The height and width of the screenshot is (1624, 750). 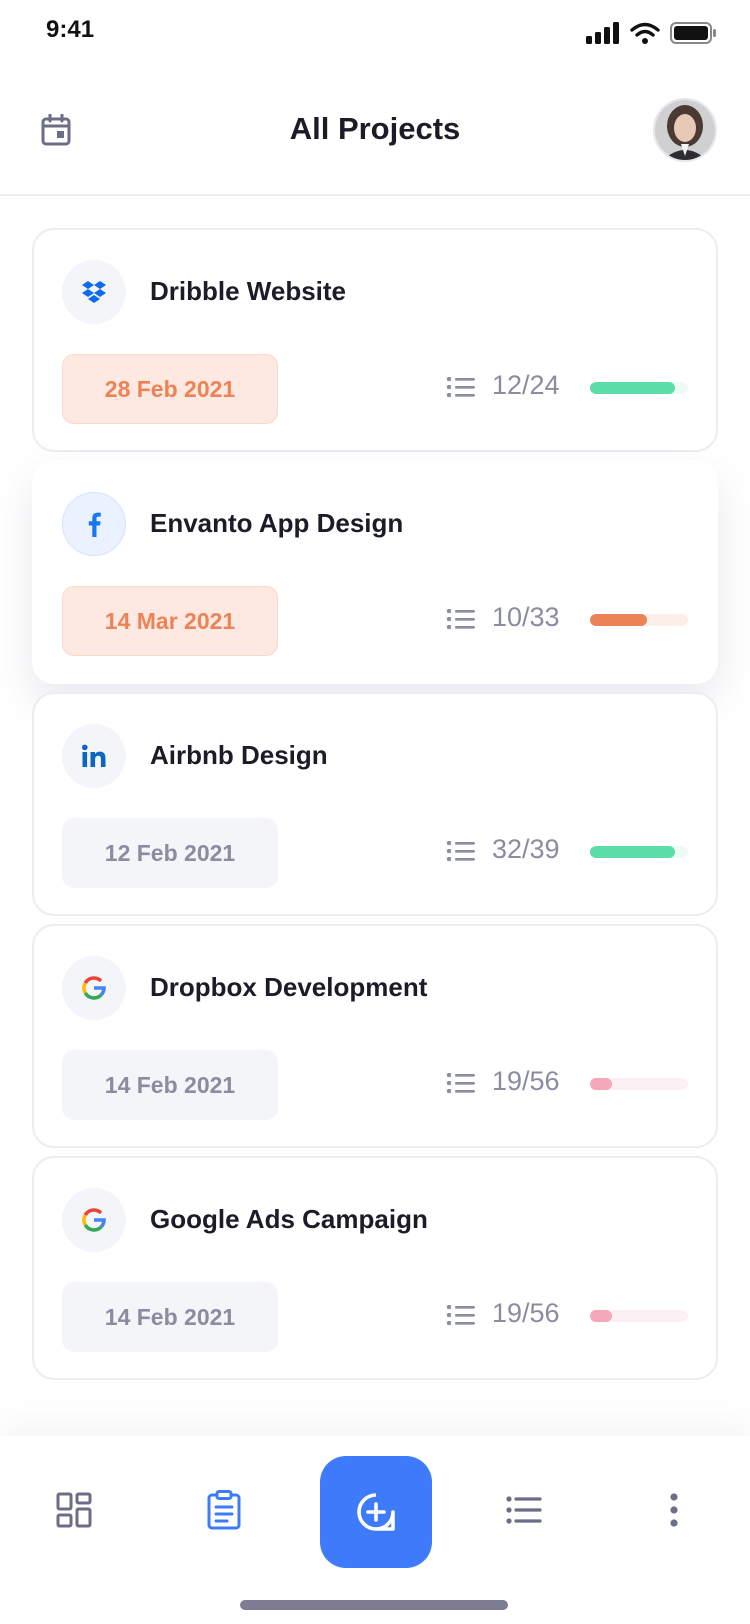 What do you see at coordinates (375, 340) in the screenshot?
I see `project-card: Dribble Website 28 Feb 2021 12/24` at bounding box center [375, 340].